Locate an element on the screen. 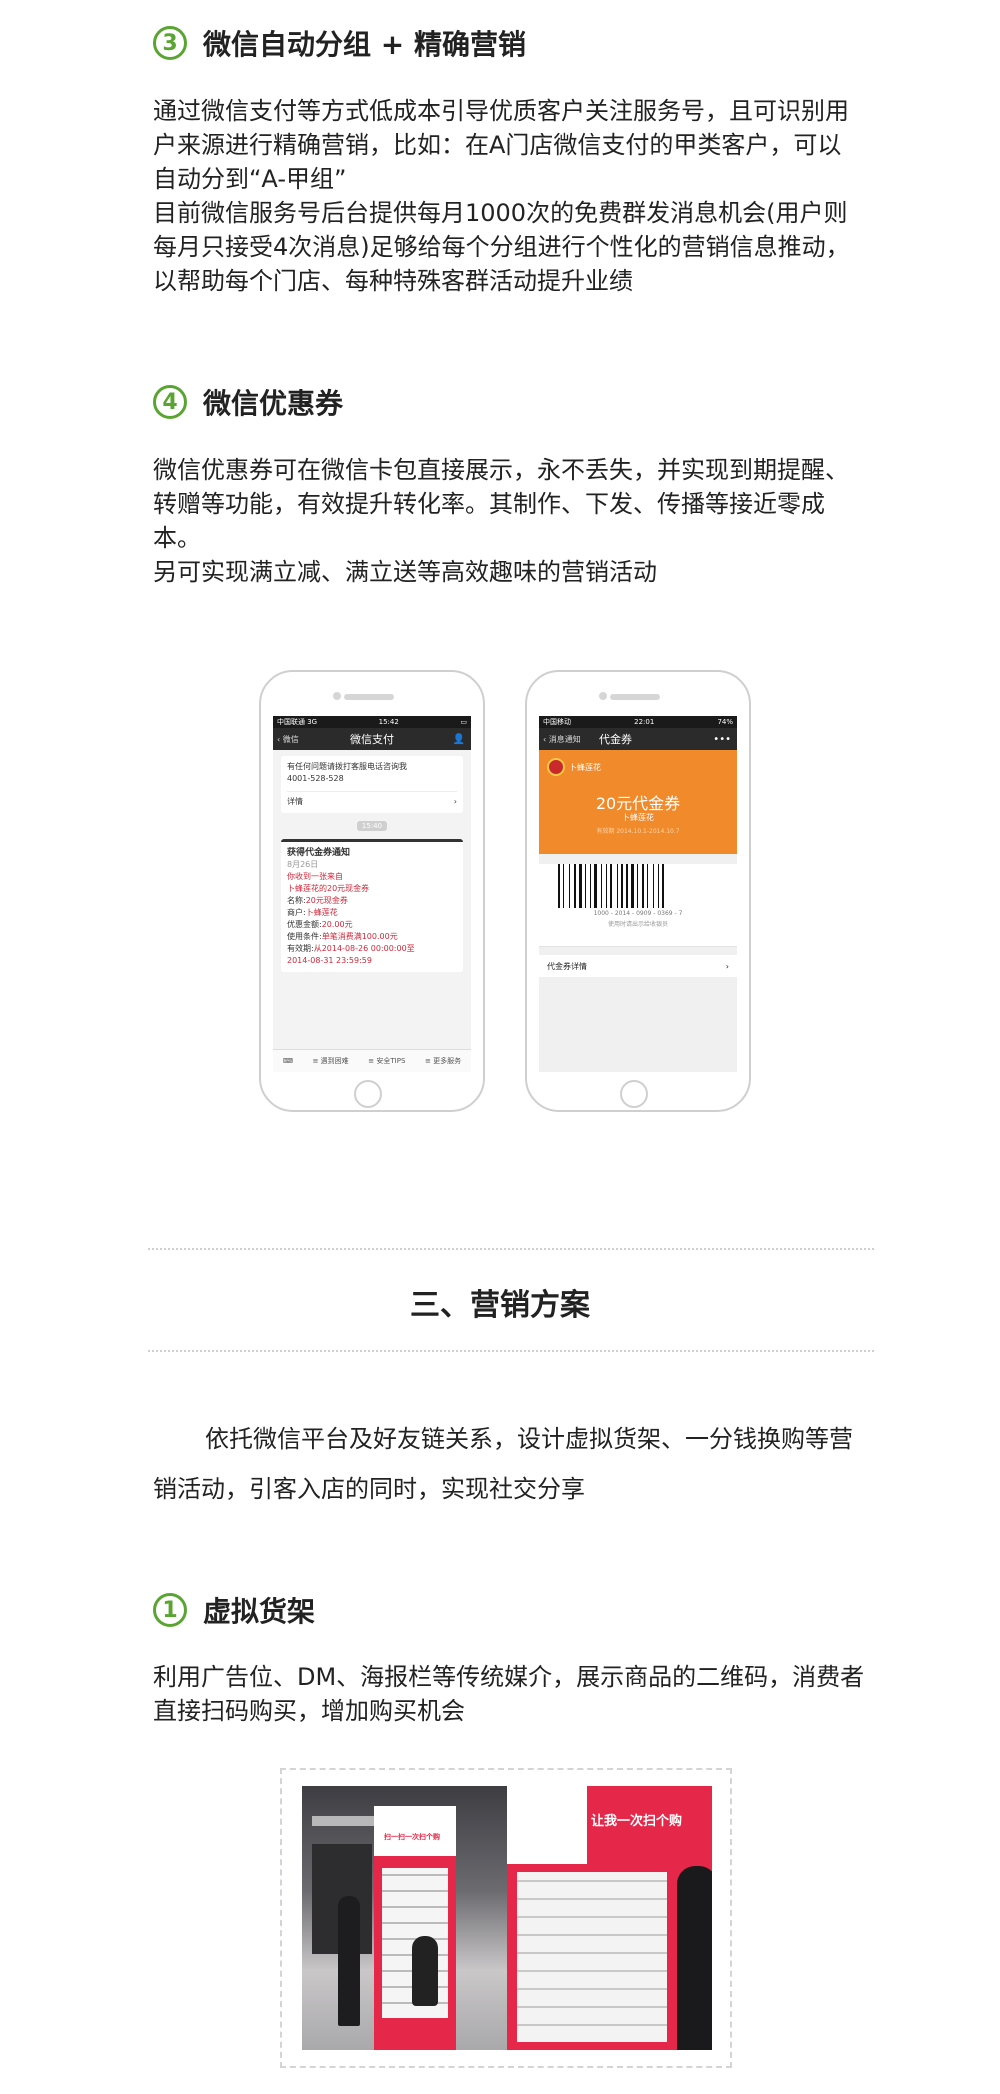 The width and height of the screenshot is (1000, 2094). bottom-menu: ⌨ ≡ 遇到困难 ≡ 安全TIPS ≡ 更多服务 is located at coordinates (372, 1060).